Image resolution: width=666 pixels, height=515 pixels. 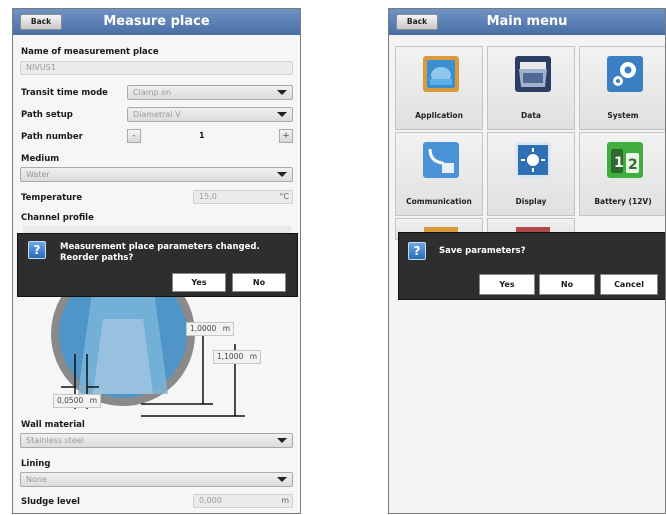 What do you see at coordinates (625, 160) in the screenshot?
I see `battery-icon: 1 2` at bounding box center [625, 160].